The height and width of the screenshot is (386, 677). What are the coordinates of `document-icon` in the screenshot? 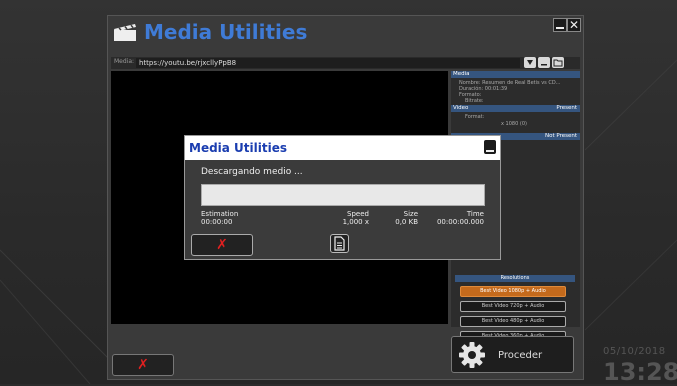 It's located at (339, 243).